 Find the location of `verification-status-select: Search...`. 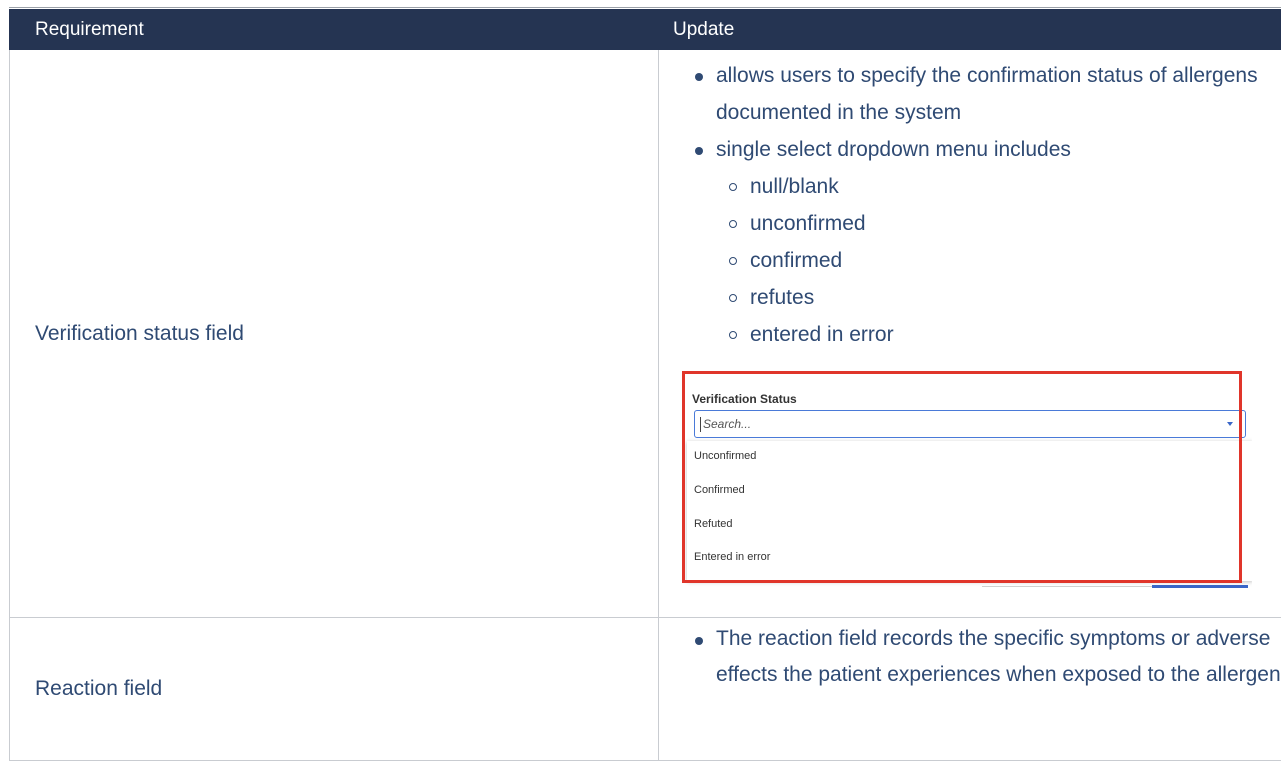

verification-status-select: Search... is located at coordinates (970, 424).